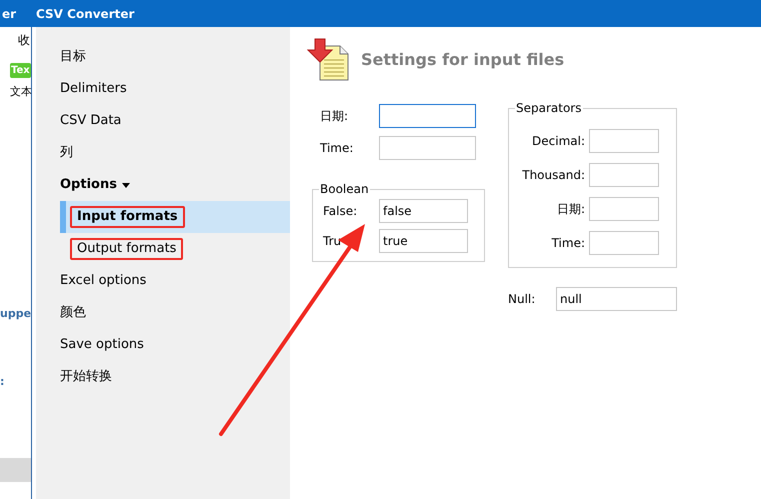 The width and height of the screenshot is (761, 499). What do you see at coordinates (329, 60) in the screenshot?
I see `document-import-icon` at bounding box center [329, 60].